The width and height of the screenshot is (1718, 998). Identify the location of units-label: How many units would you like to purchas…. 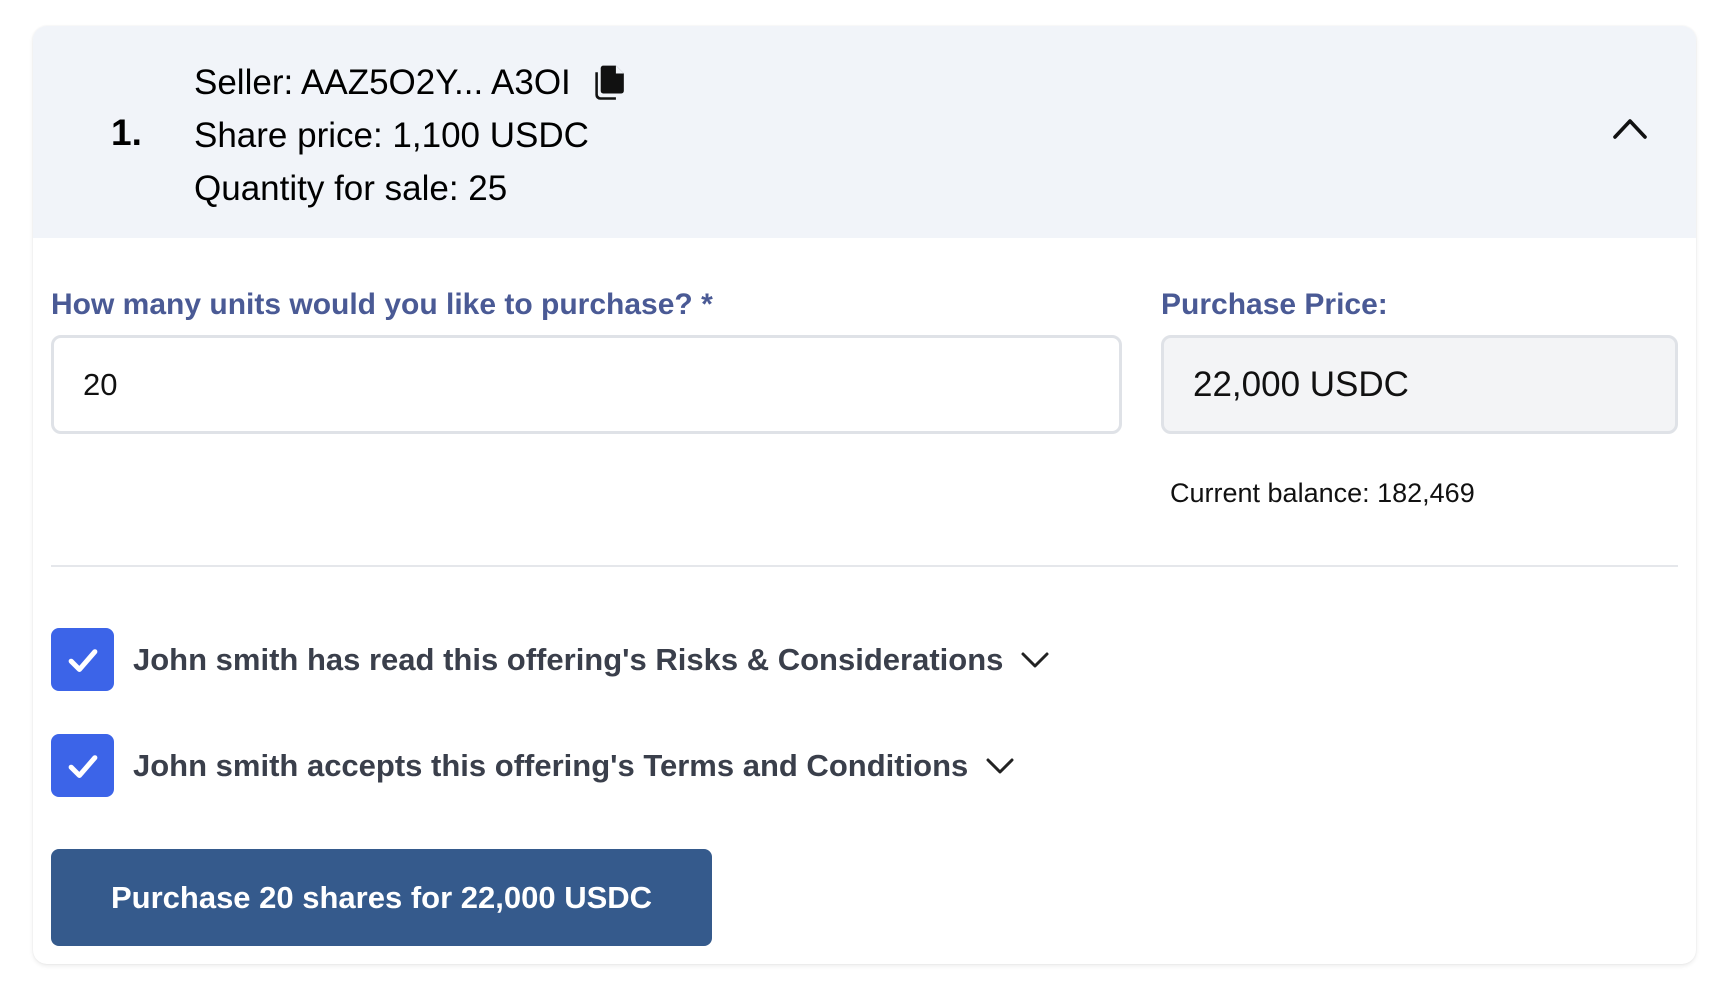
(382, 304).